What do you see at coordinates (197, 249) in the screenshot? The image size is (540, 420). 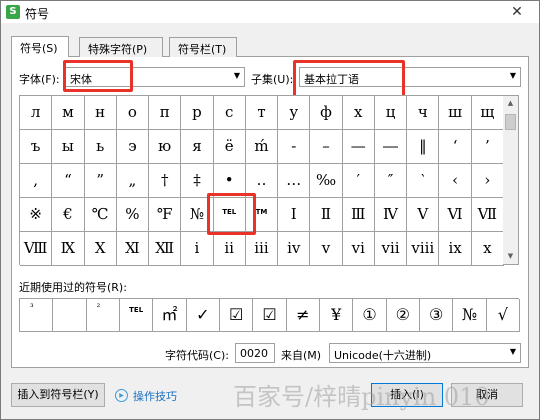 I see `symbol-cell: ⅰ` at bounding box center [197, 249].